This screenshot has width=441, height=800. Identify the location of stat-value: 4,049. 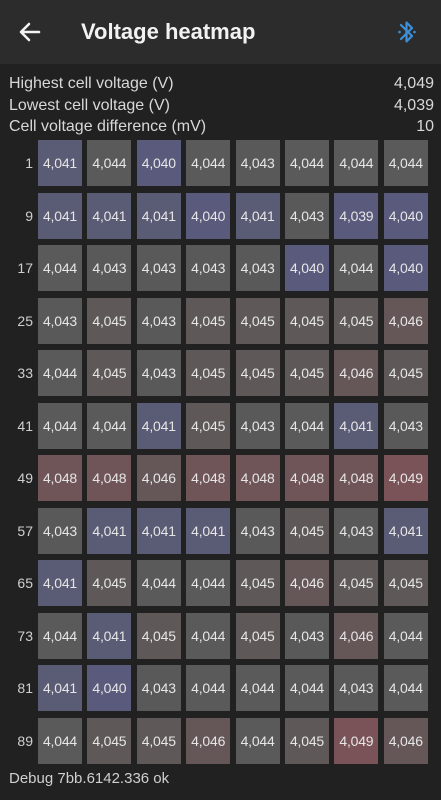
(413, 83).